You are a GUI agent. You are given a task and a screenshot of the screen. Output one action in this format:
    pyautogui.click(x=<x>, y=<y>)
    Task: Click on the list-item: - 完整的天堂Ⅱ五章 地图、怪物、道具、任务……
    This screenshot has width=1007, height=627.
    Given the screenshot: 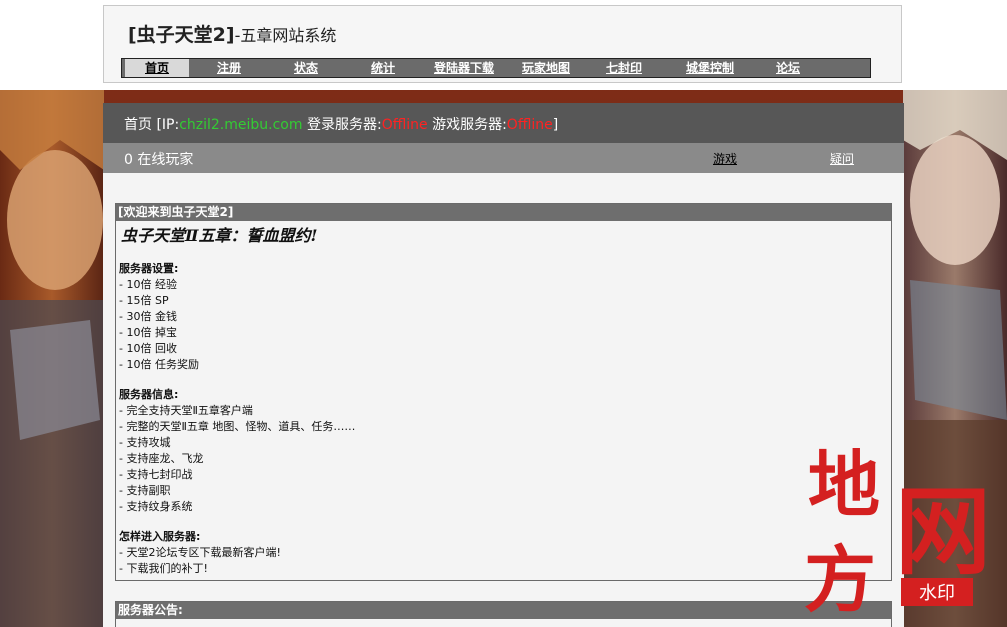 What is the action you would take?
    pyautogui.click(x=237, y=426)
    